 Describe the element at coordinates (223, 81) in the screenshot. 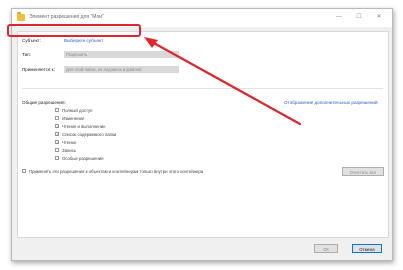

I see `annotation-arrow` at that location.